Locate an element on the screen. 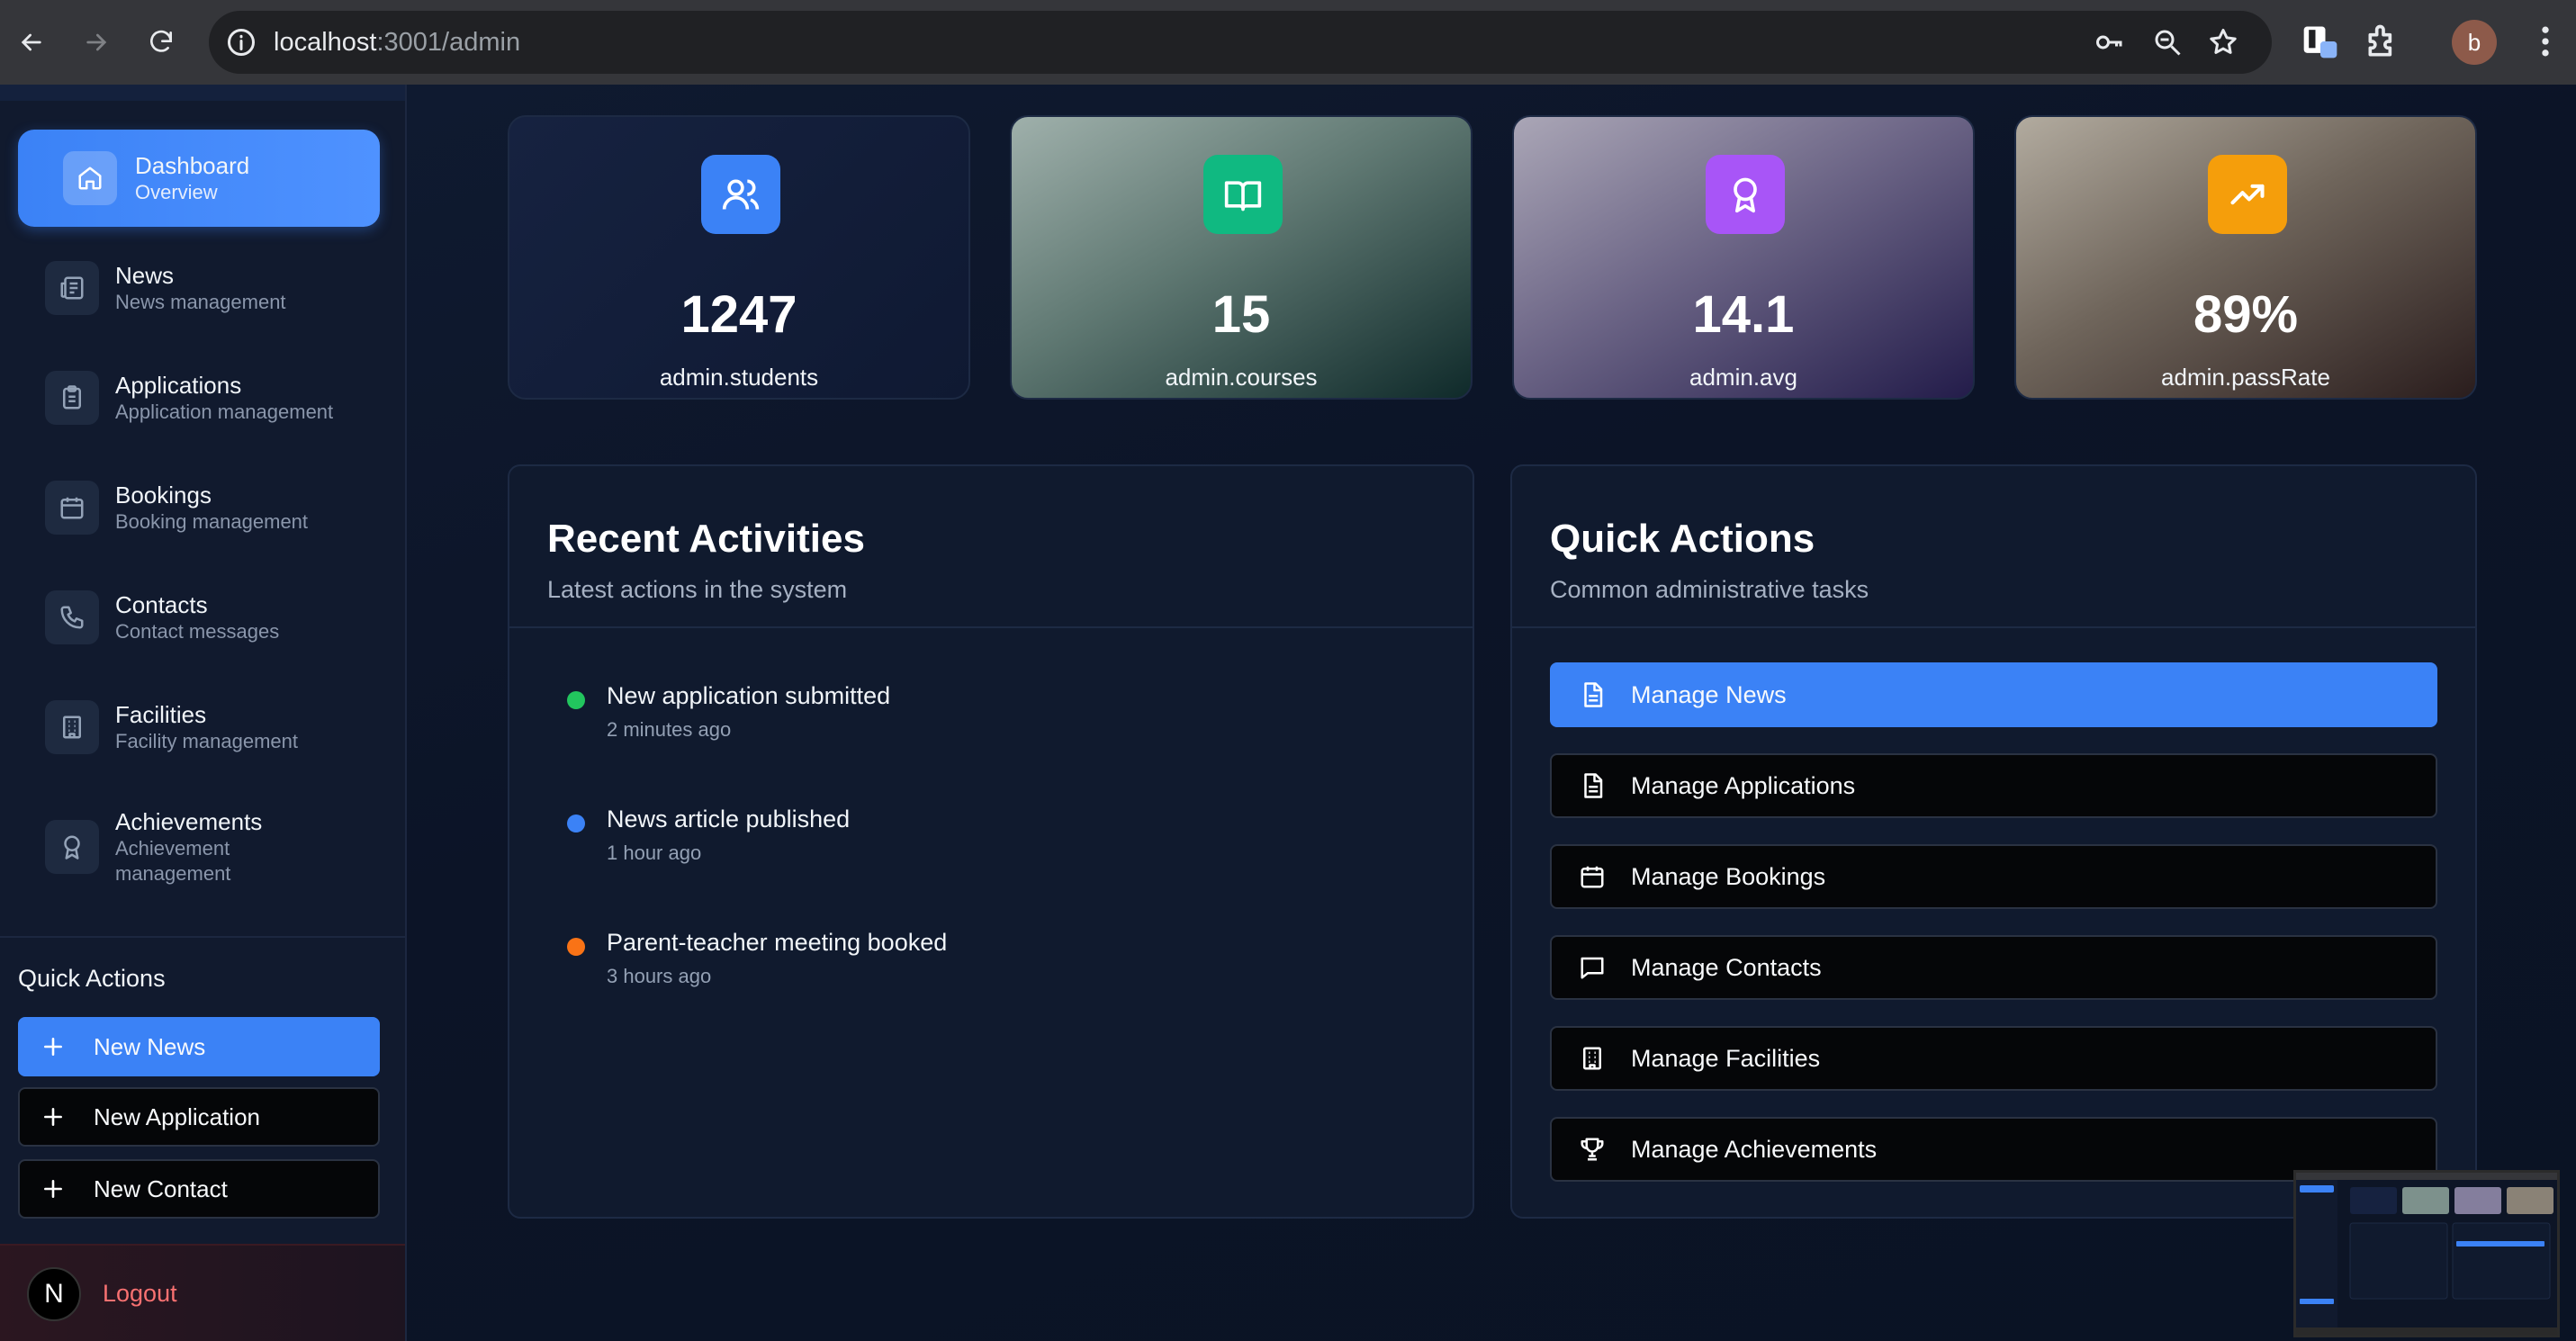 This screenshot has width=2576, height=1341. sidebar-header-strip is located at coordinates (202, 93).